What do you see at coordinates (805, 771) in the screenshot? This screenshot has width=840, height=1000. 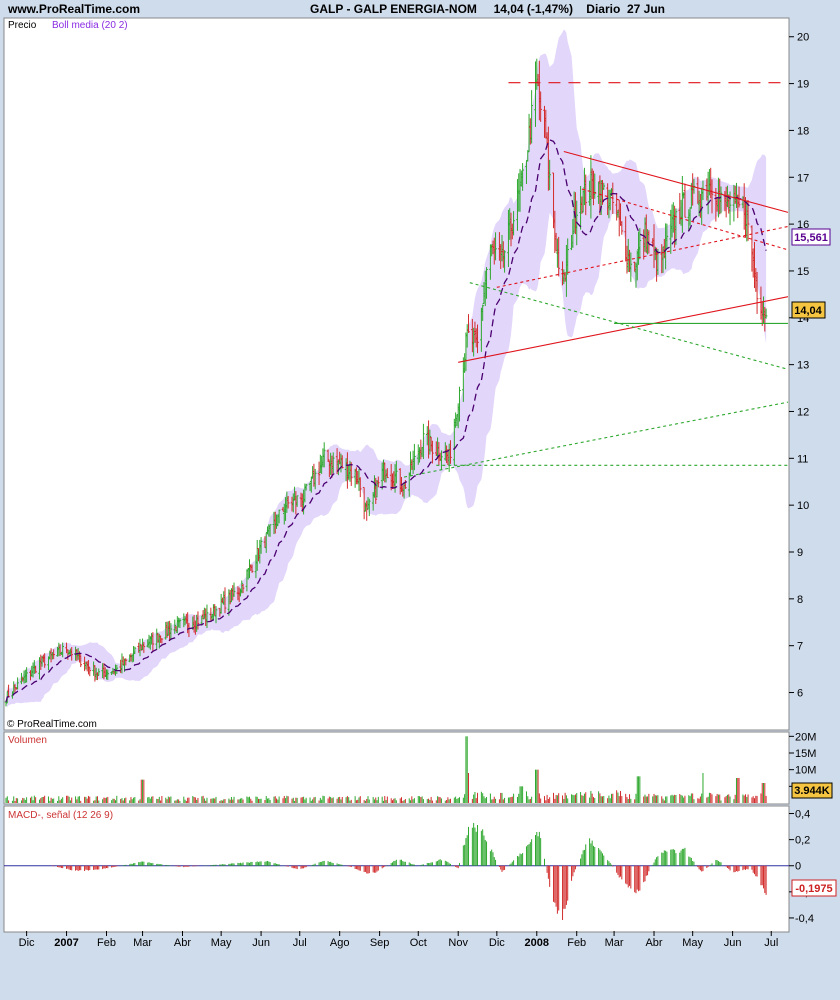 I see `volume-tick-label: 10M` at bounding box center [805, 771].